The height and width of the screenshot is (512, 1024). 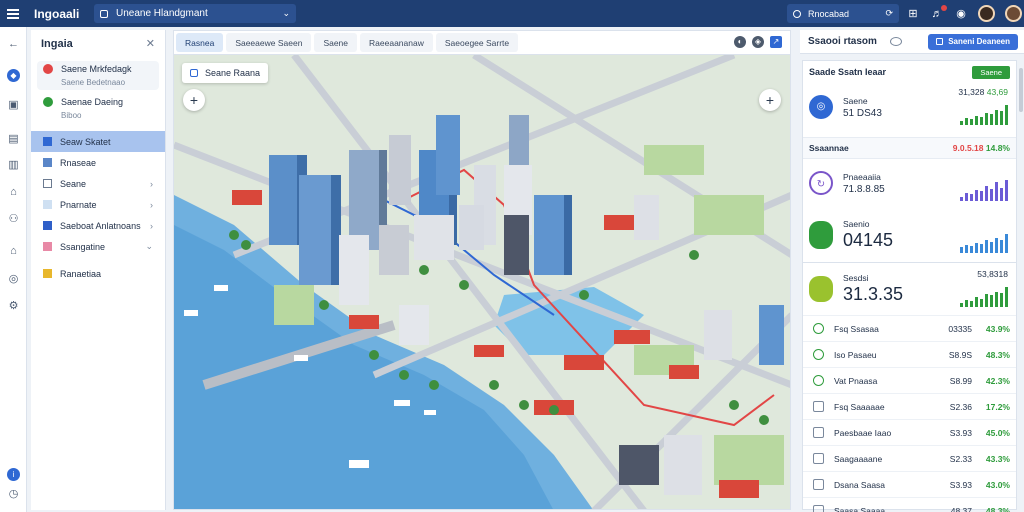 I want to click on location-chip: Seane Raana, so click(x=225, y=73).